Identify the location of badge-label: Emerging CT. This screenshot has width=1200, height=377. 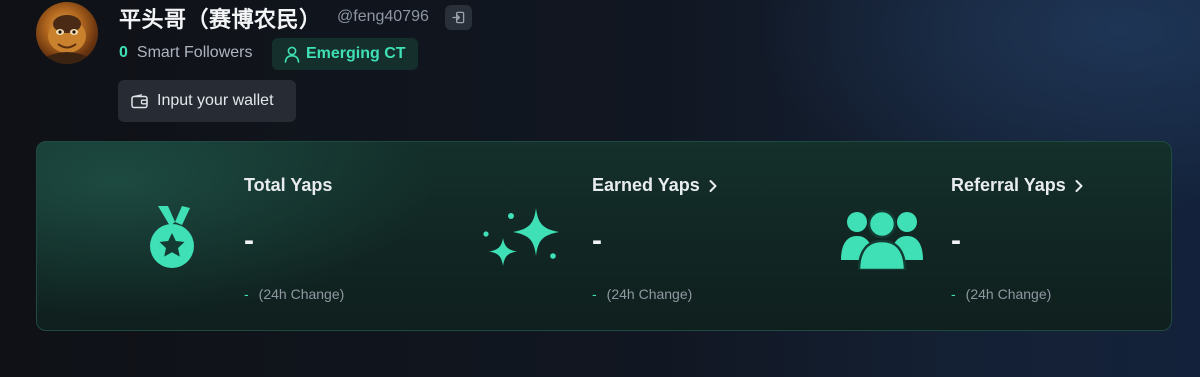
(356, 53).